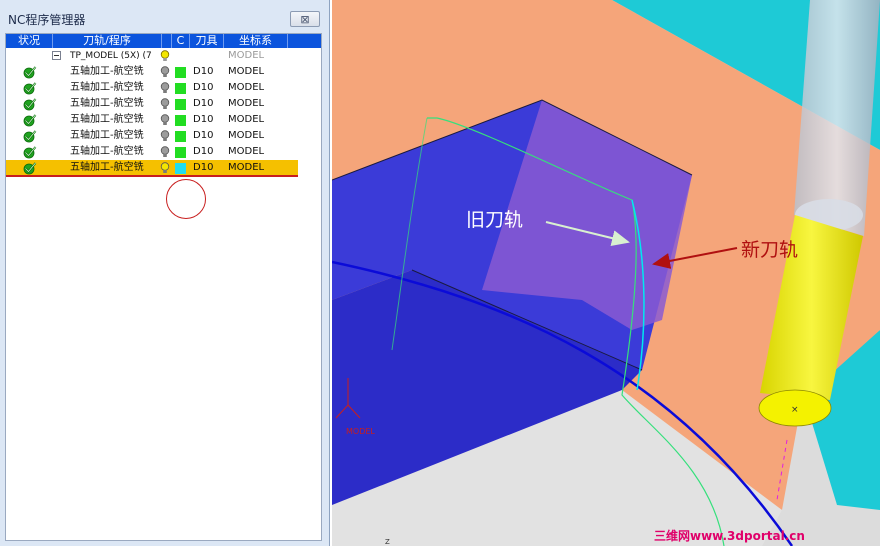 This screenshot has height=546, width=880. Describe the element at coordinates (47, 20) in the screenshot. I see `panel-title: NC程序管理器` at that location.